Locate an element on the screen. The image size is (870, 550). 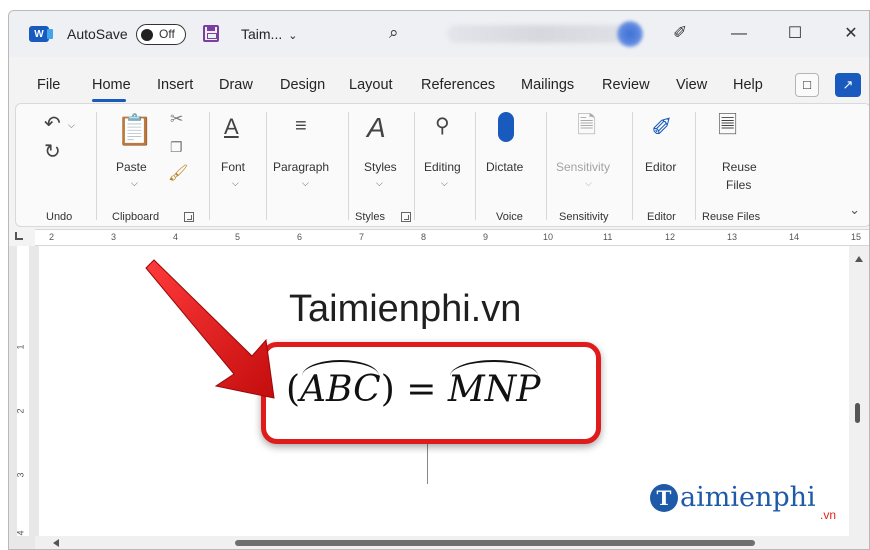
microphone-icon is located at coordinates (506, 127).